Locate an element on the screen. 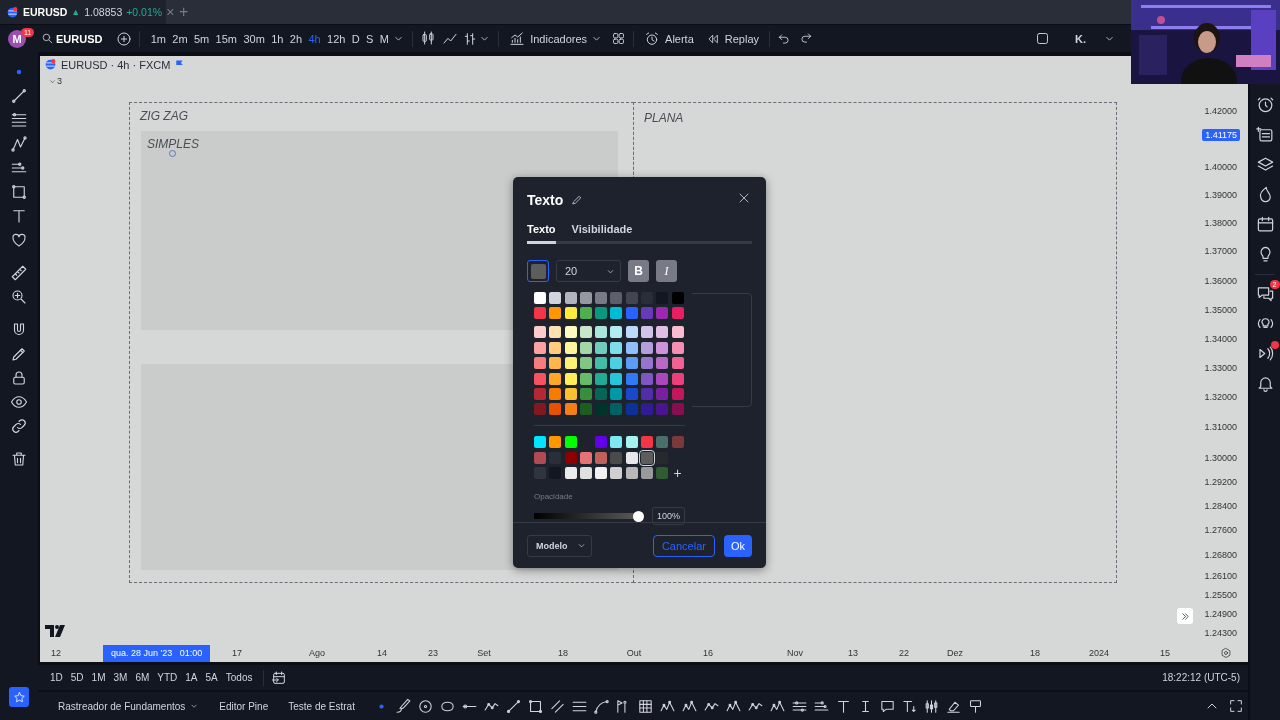 Image resolution: width=1280 pixels, height=720 pixels. range-button: 1M is located at coordinates (98, 677).